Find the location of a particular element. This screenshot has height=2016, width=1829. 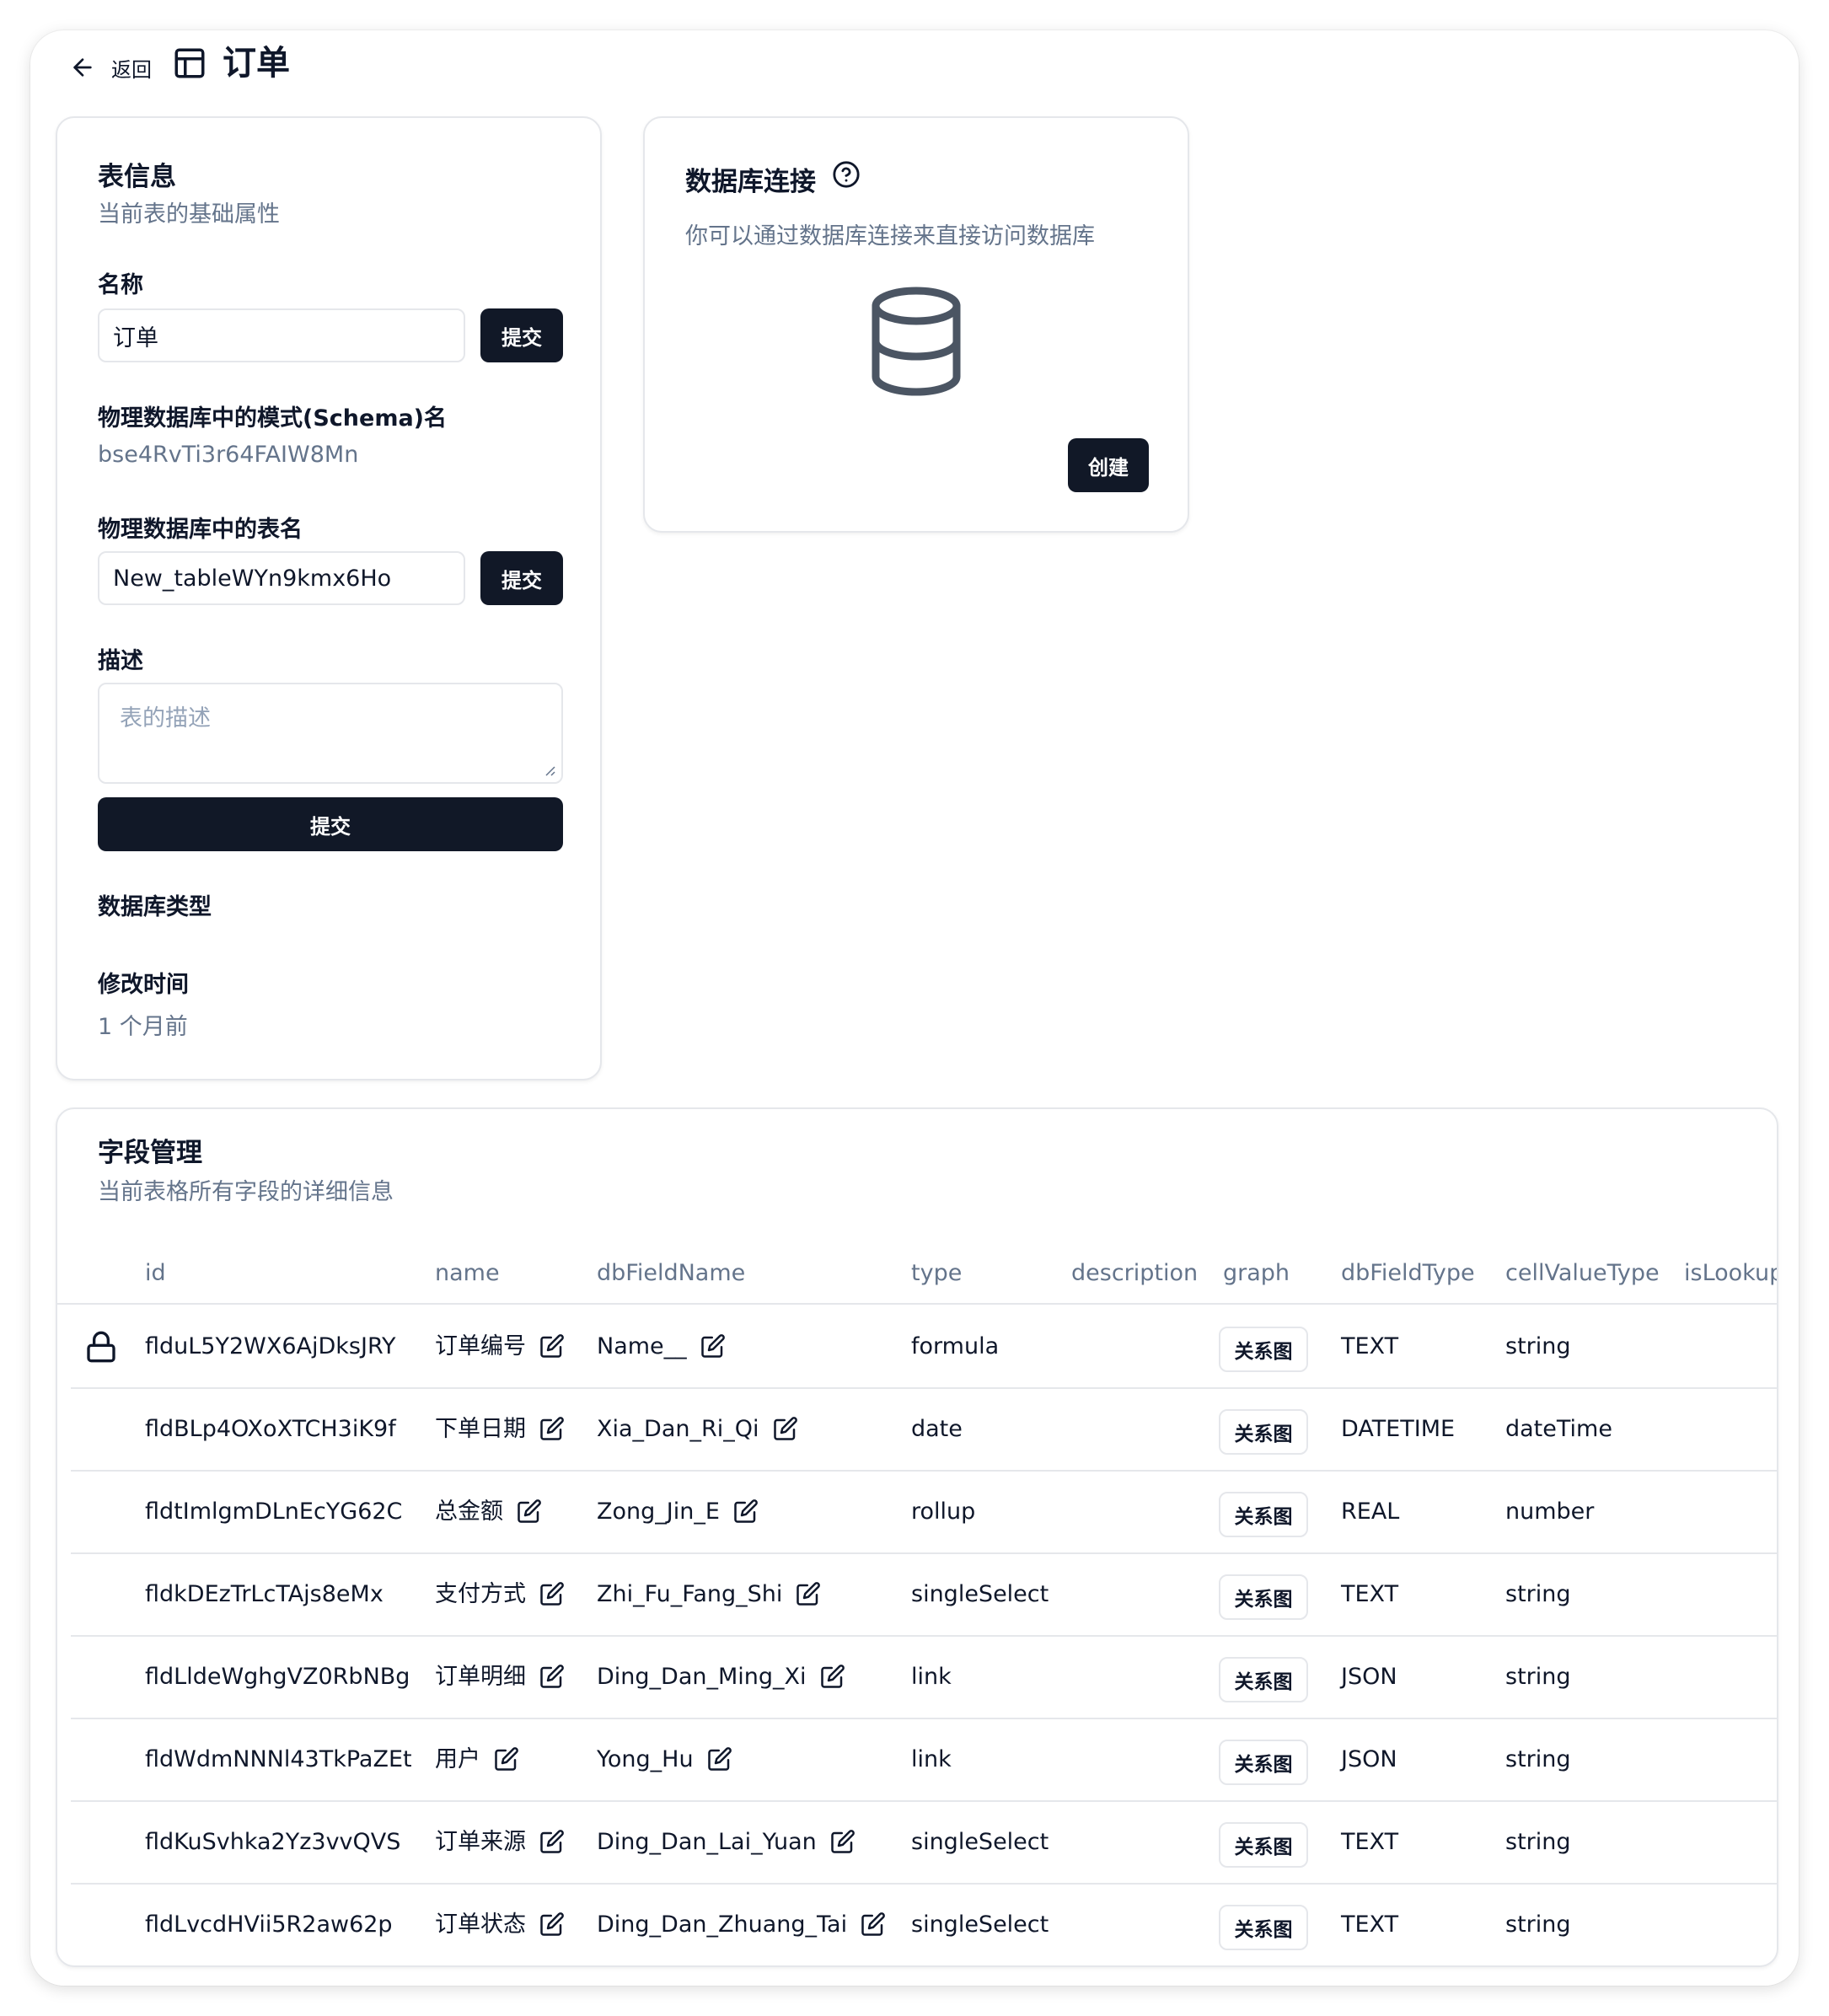

column-header-type: type is located at coordinates (937, 1273).